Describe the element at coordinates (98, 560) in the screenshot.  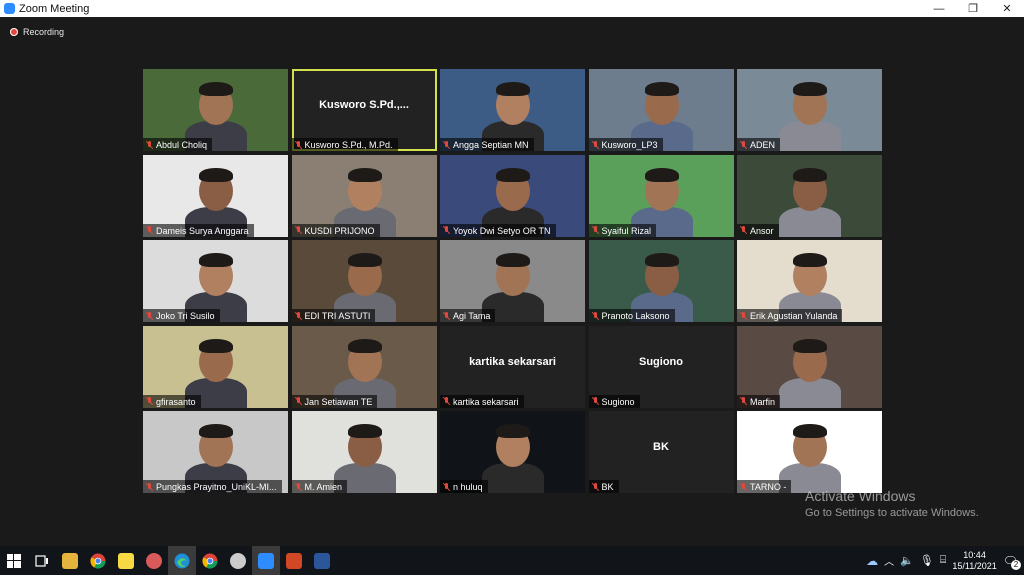
I see `chrome-icon` at that location.